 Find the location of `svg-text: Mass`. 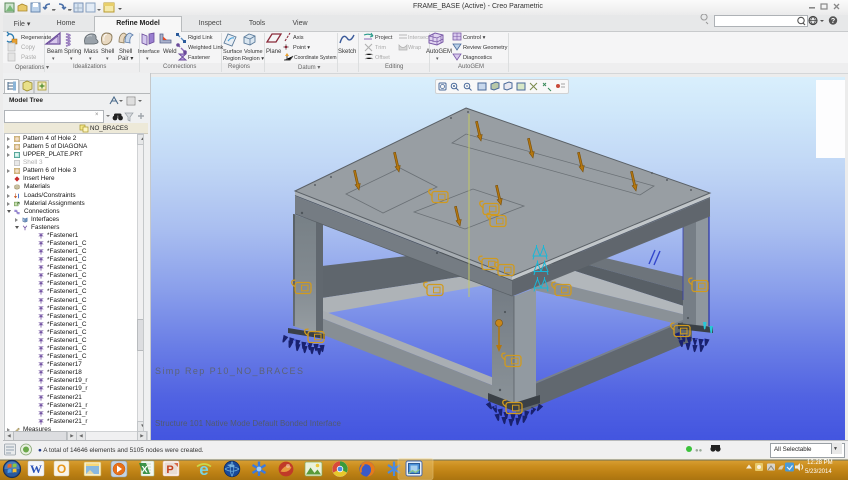

svg-text: Mass is located at coordinates (91, 52).